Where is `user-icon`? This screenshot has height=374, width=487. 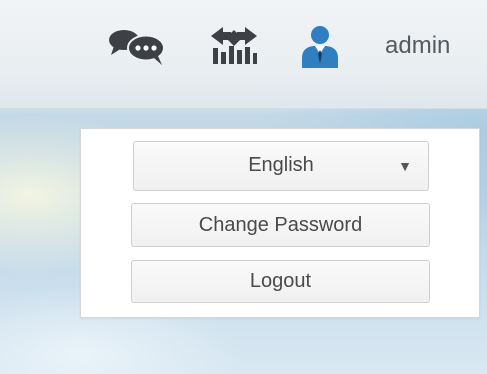 user-icon is located at coordinates (320, 46).